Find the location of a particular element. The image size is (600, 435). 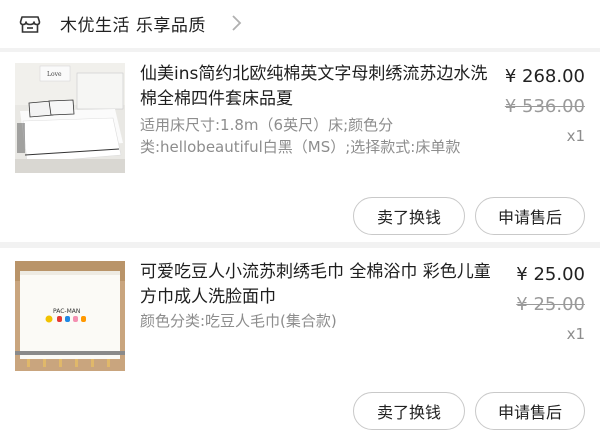

product-spec: 颜色分类:吃豆人毛巾(集合款) is located at coordinates (238, 321).